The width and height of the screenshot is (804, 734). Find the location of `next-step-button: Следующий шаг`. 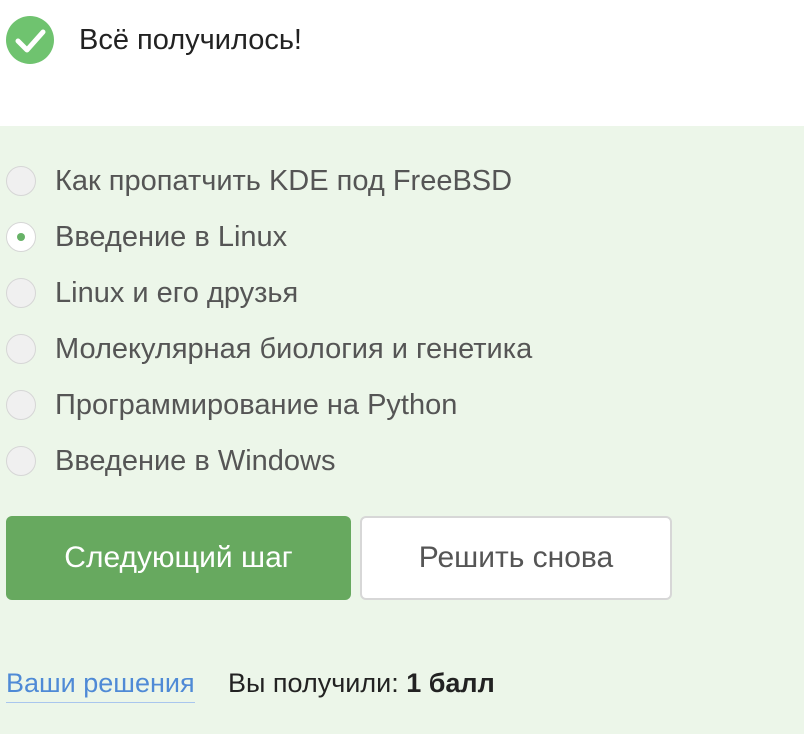

next-step-button: Следующий шаг is located at coordinates (178, 558).